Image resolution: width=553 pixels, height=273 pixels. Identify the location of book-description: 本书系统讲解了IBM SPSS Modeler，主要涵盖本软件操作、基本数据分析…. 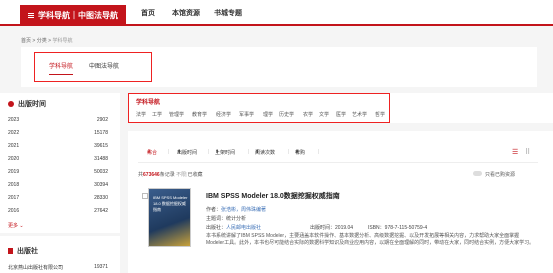
(370, 239).